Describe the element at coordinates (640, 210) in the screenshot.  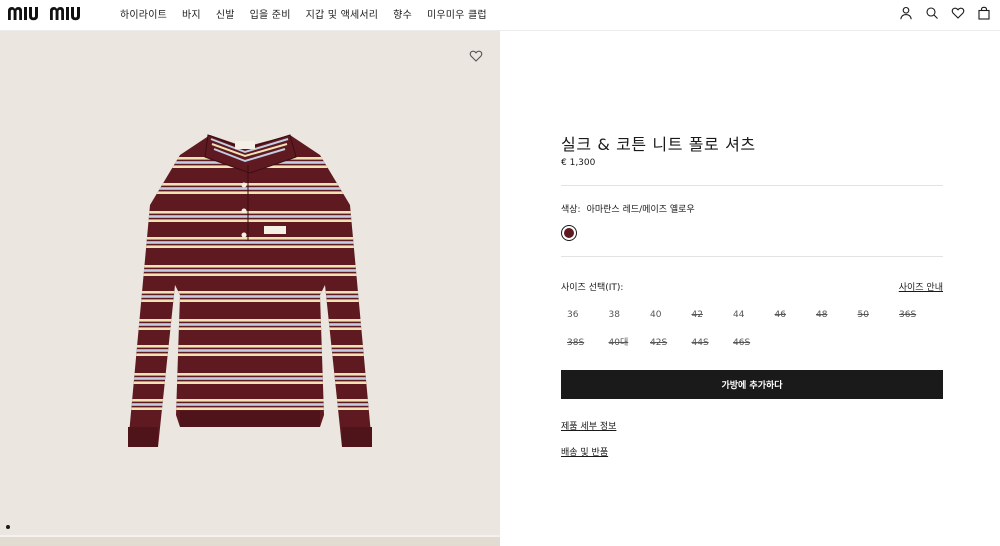
I see `color-value: 아마란스 레드/메이즈 옐로우` at that location.